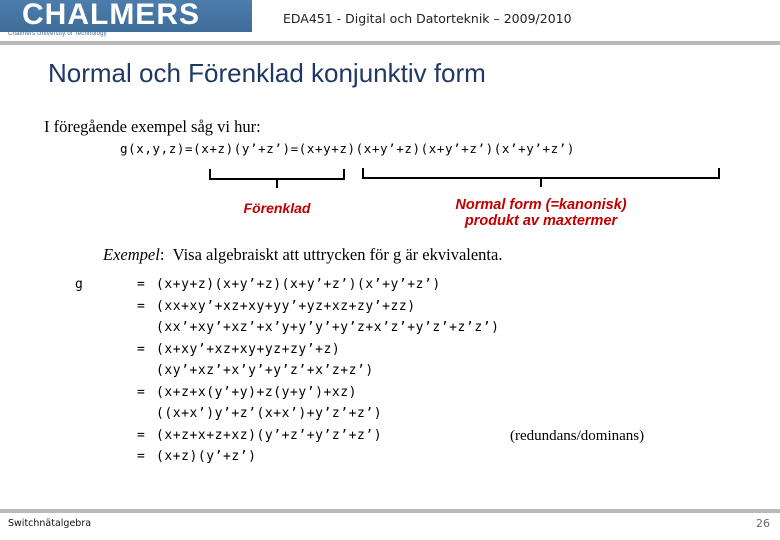 This screenshot has width=780, height=540. I want to click on chalmers-logo: CHALMERS, so click(126, 16).